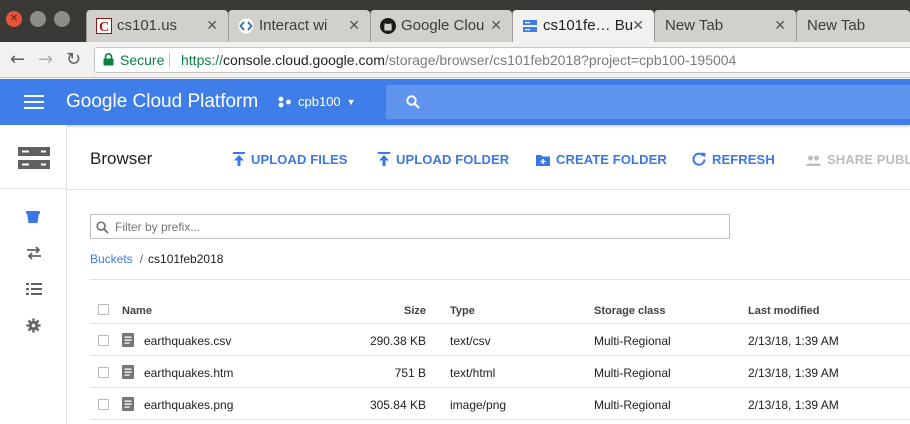 Image resolution: width=910 pixels, height=424 pixels. Describe the element at coordinates (397, 341) in the screenshot. I see `object-size: 290.38 KB` at that location.